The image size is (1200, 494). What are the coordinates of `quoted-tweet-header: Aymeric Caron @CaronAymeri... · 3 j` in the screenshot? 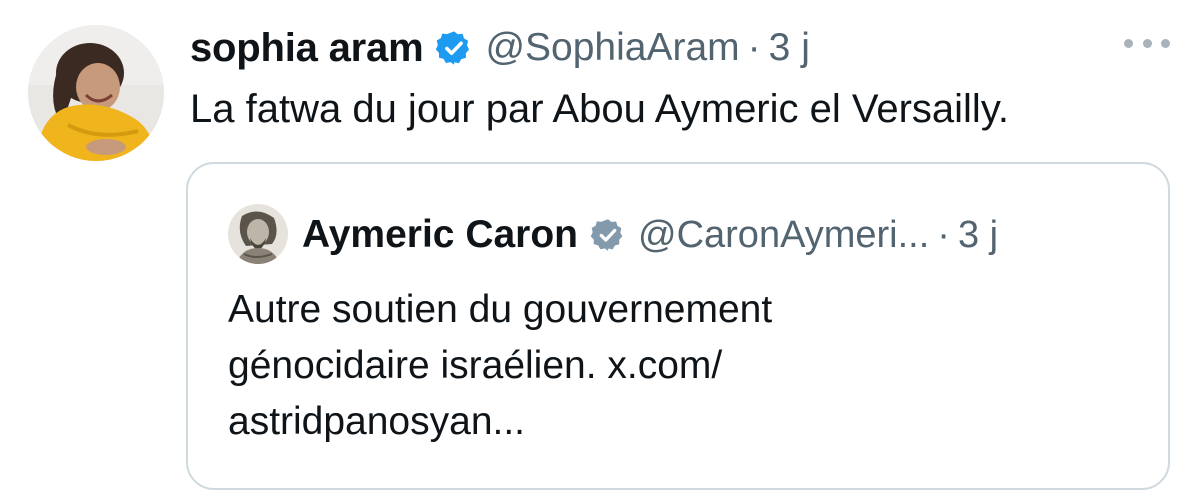 It's located at (650, 235).